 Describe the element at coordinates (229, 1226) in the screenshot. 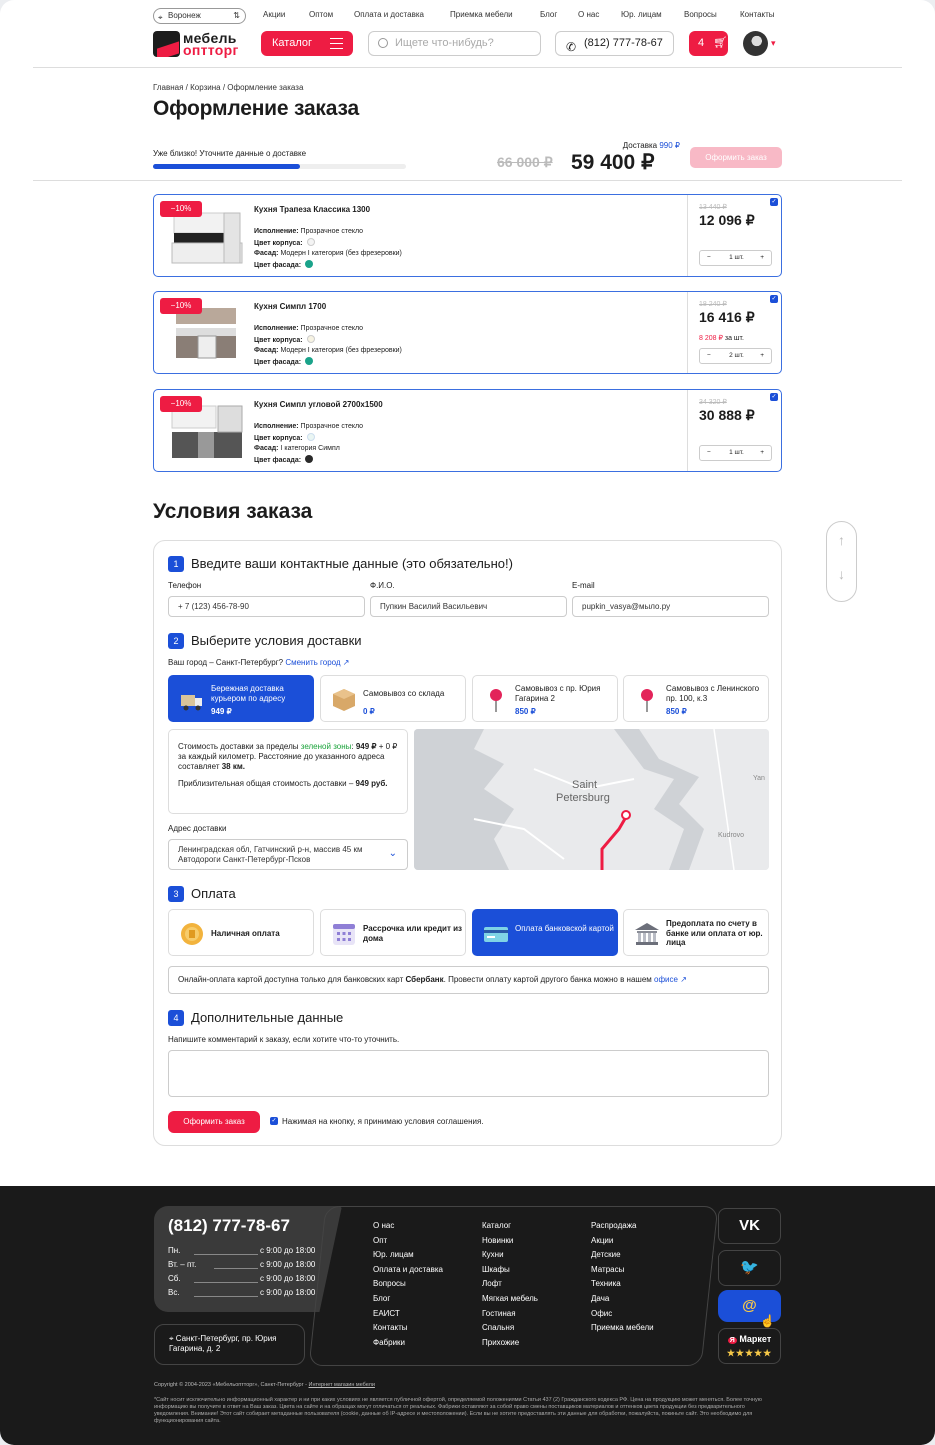

I see `footer-phone: (812) 777-78-67` at that location.